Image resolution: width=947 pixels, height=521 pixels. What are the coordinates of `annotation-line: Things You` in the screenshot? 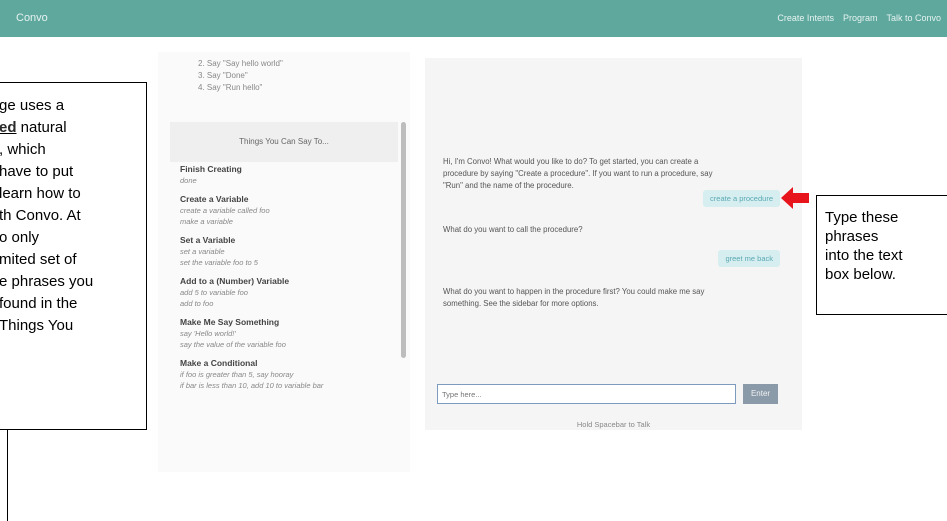 It's located at (37, 325).